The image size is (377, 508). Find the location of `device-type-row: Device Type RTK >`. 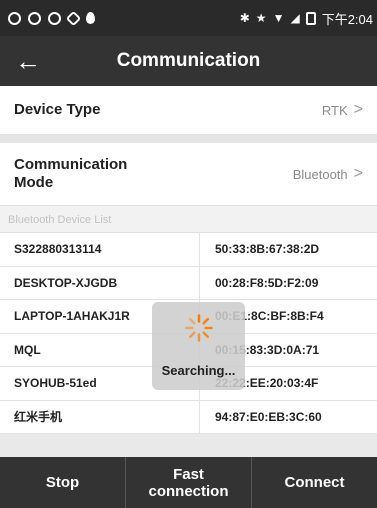

device-type-row: Device Type RTK > is located at coordinates (188, 110).